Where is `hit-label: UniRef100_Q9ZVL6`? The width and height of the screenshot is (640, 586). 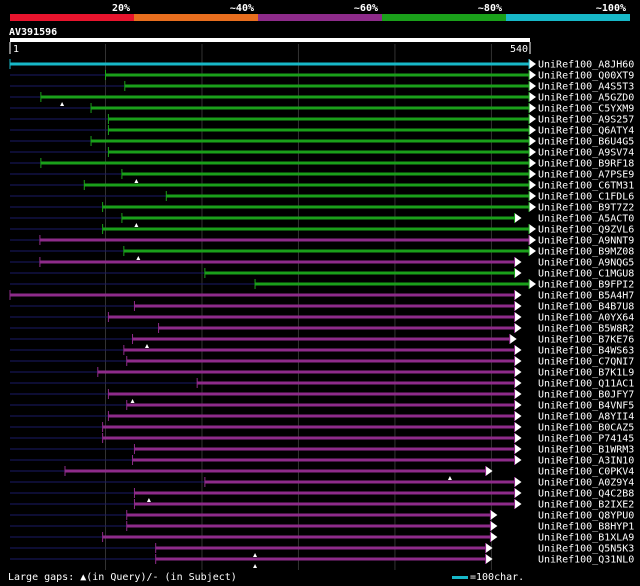 hit-label: UniRef100_Q9ZVL6 is located at coordinates (586, 230).